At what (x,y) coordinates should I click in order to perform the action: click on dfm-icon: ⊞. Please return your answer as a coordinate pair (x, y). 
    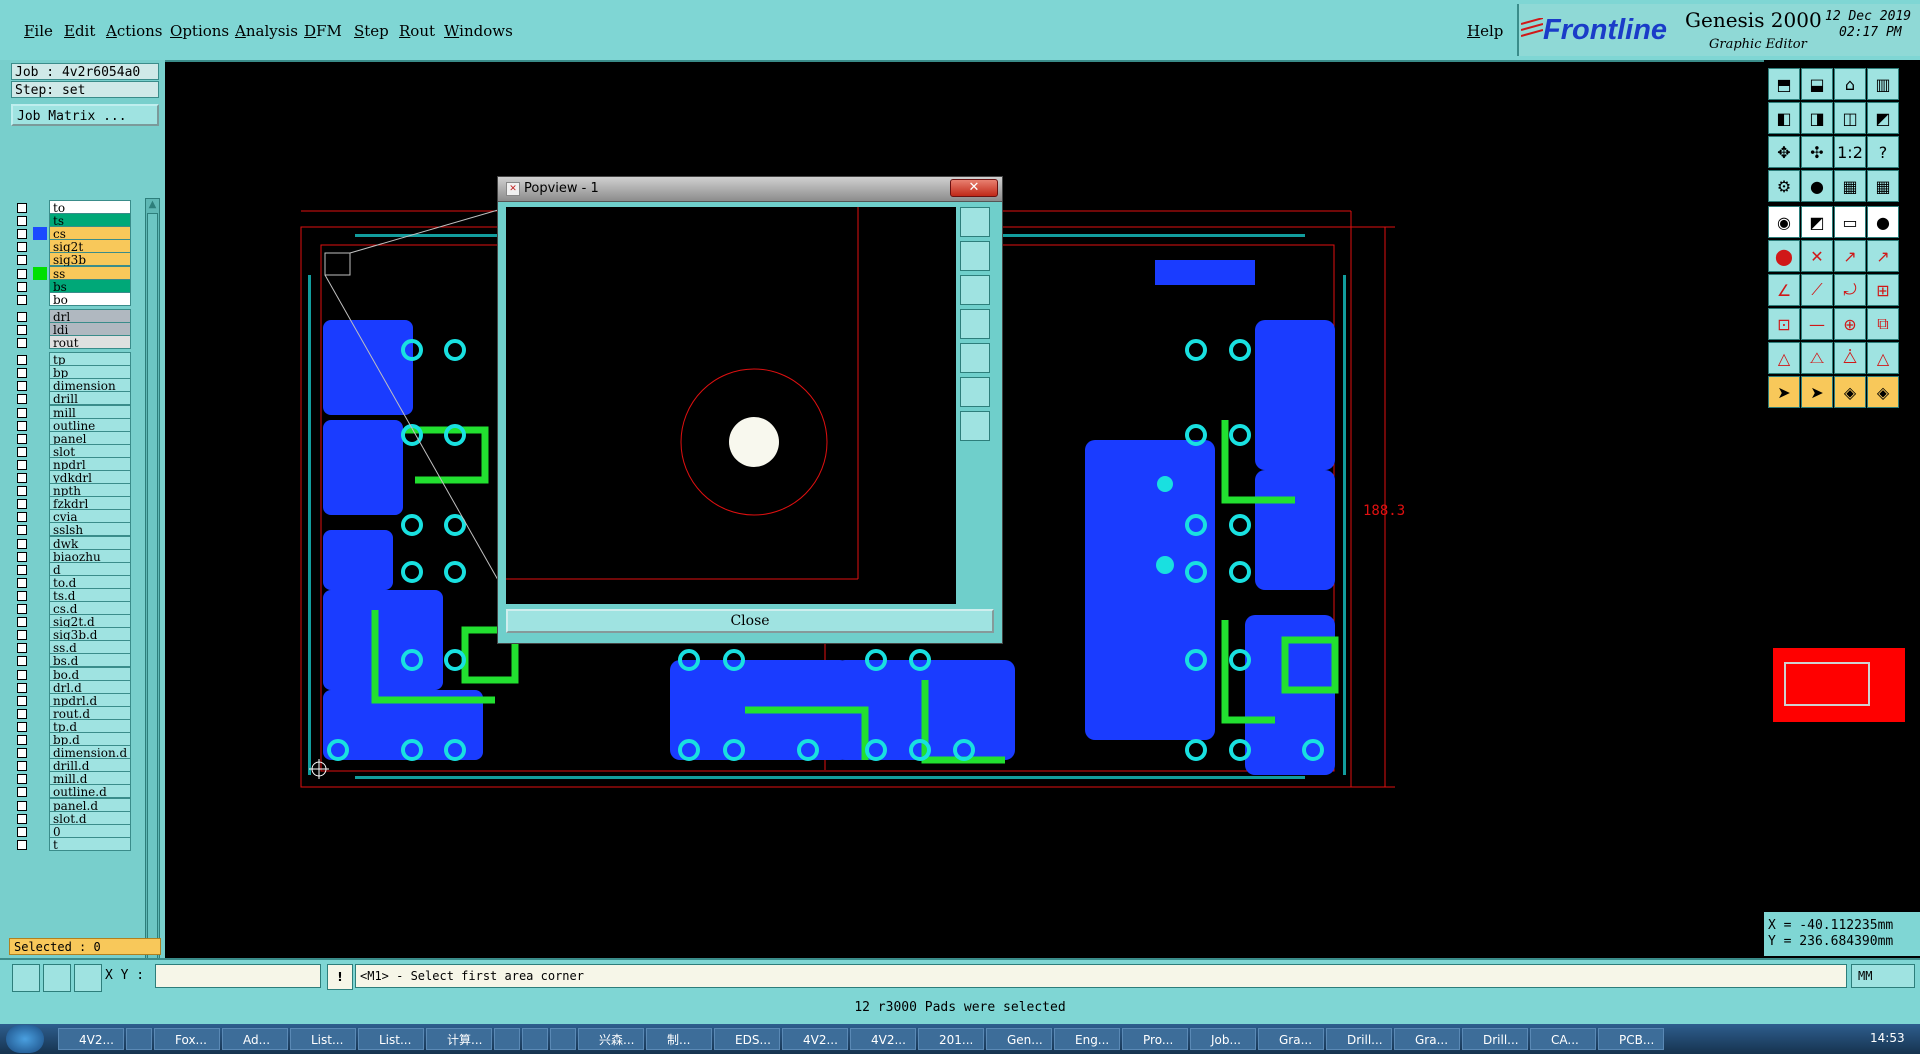
    Looking at the image, I should click on (1883, 290).